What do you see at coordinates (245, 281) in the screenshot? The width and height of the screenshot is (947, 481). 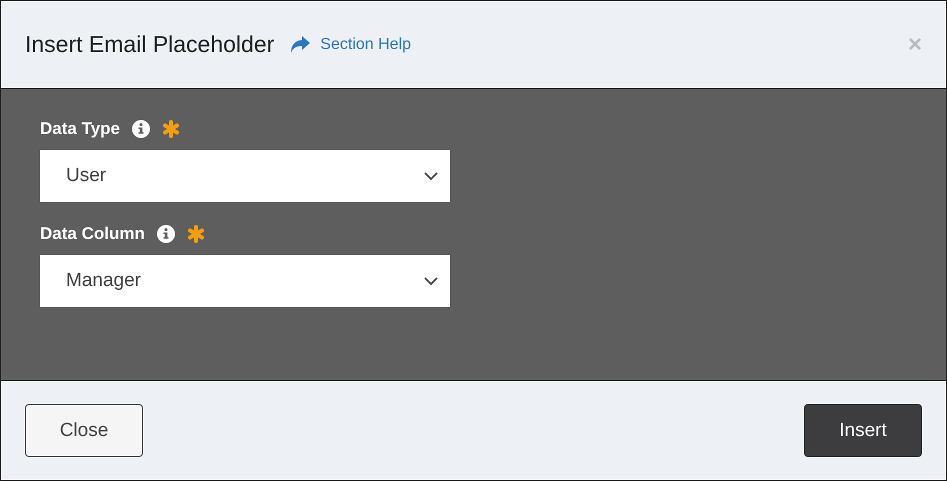 I see `select-field: Manager` at bounding box center [245, 281].